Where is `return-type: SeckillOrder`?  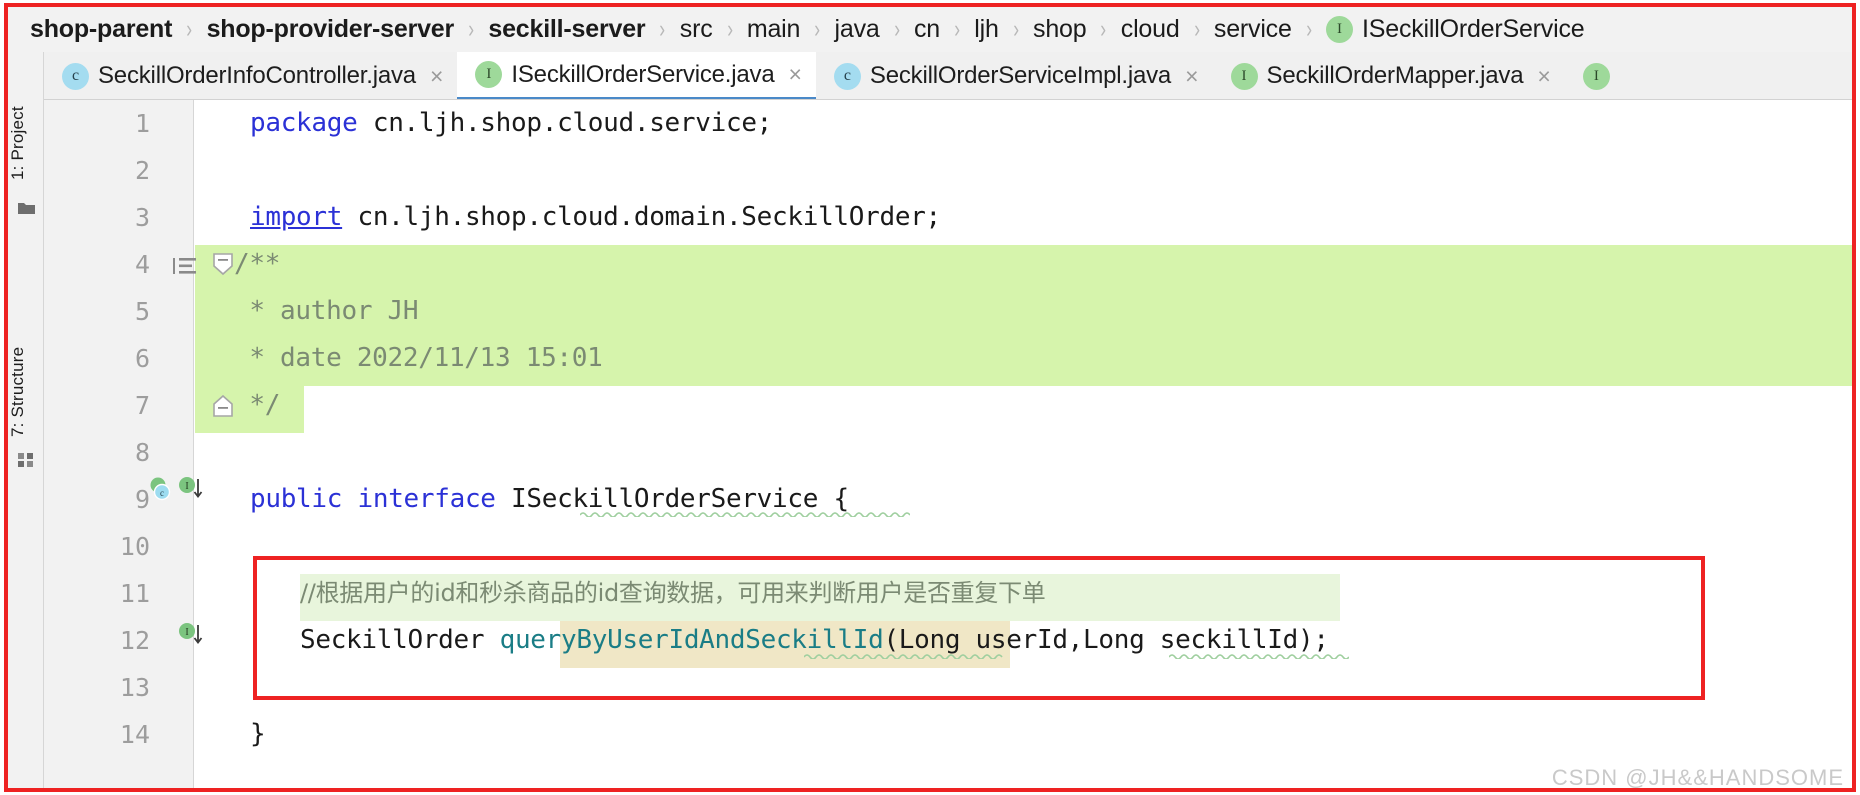 return-type: SeckillOrder is located at coordinates (400, 640).